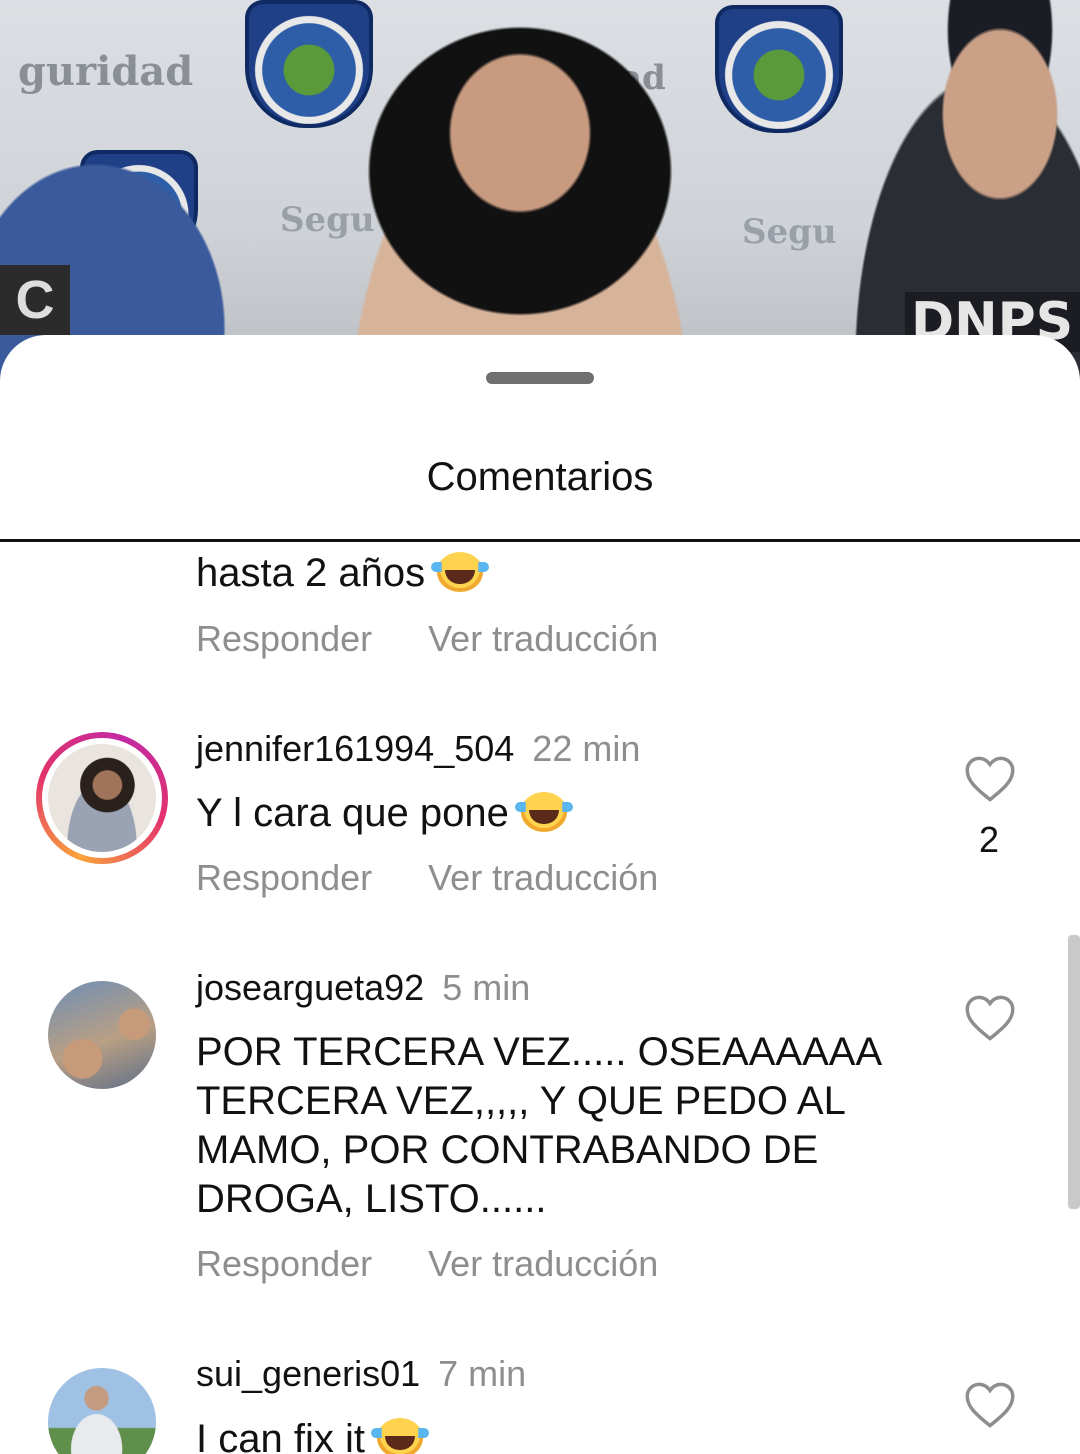 The height and width of the screenshot is (1454, 1080). I want to click on comment-text: I can fix it, so click(556, 1434).